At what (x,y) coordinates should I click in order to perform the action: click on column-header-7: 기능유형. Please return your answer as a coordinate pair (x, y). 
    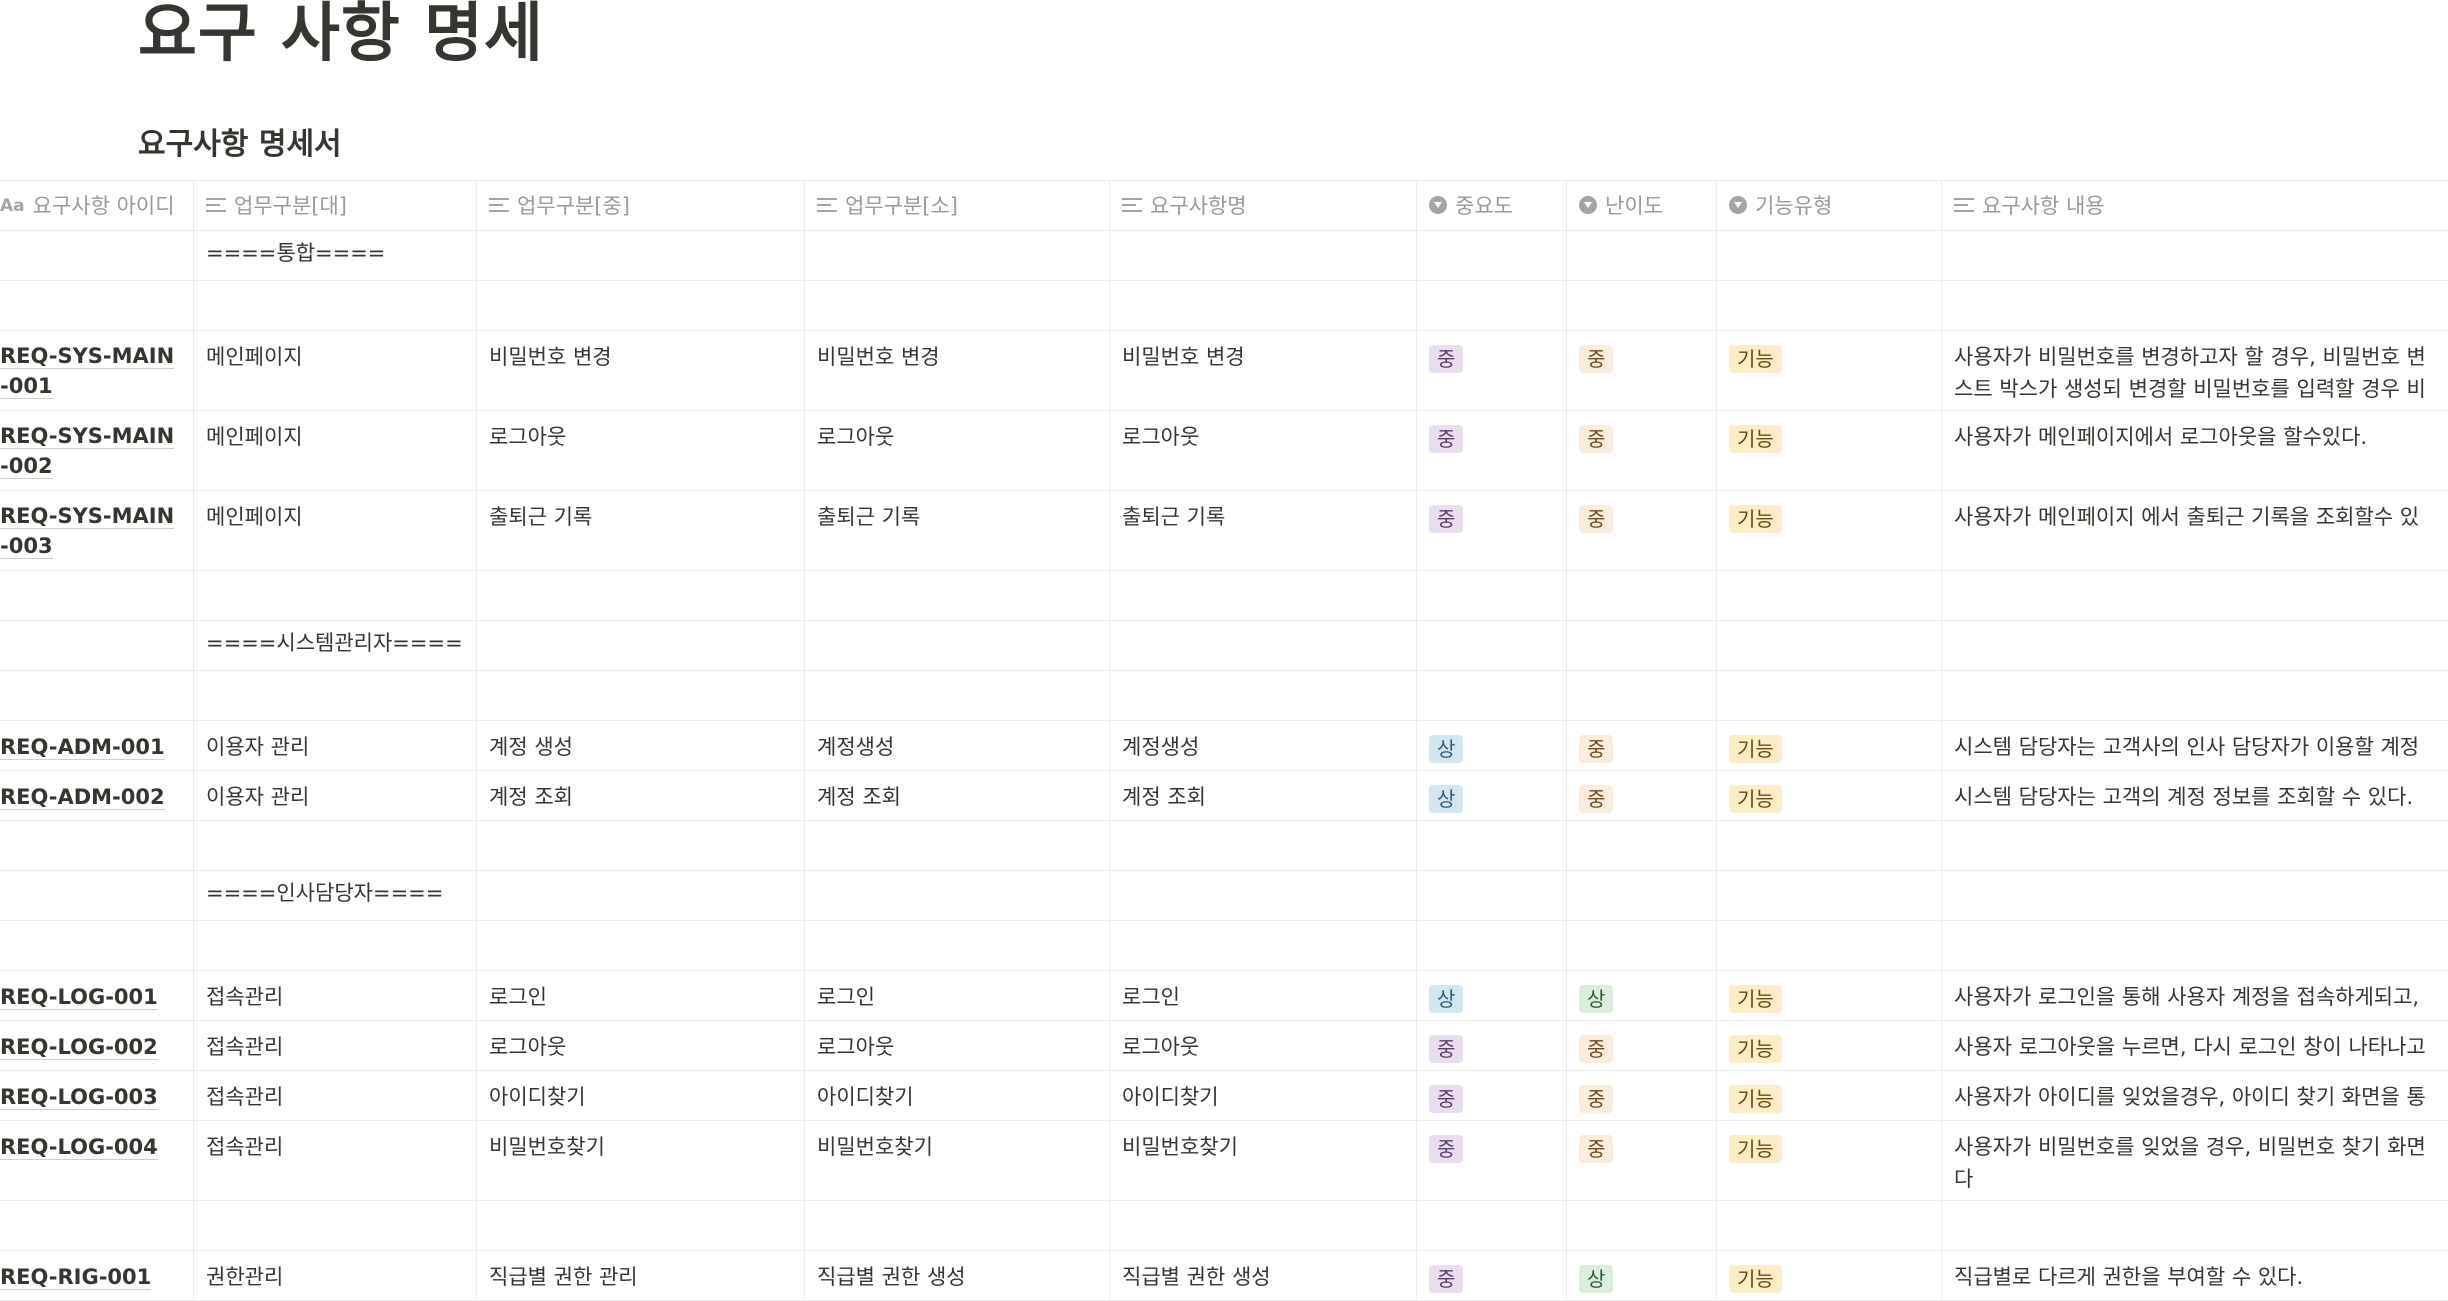
    Looking at the image, I should click on (1829, 205).